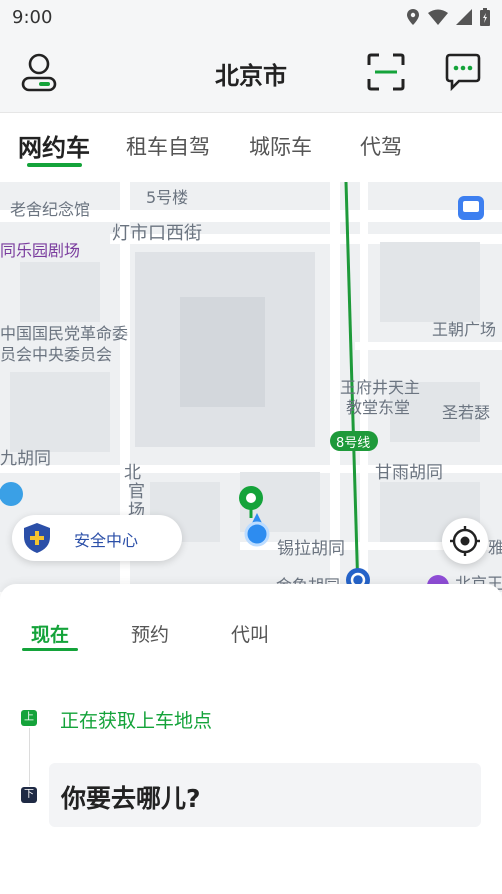 This screenshot has width=502, height=894. What do you see at coordinates (29, 795) in the screenshot?
I see `dropoff-marker-icon: 下` at bounding box center [29, 795].